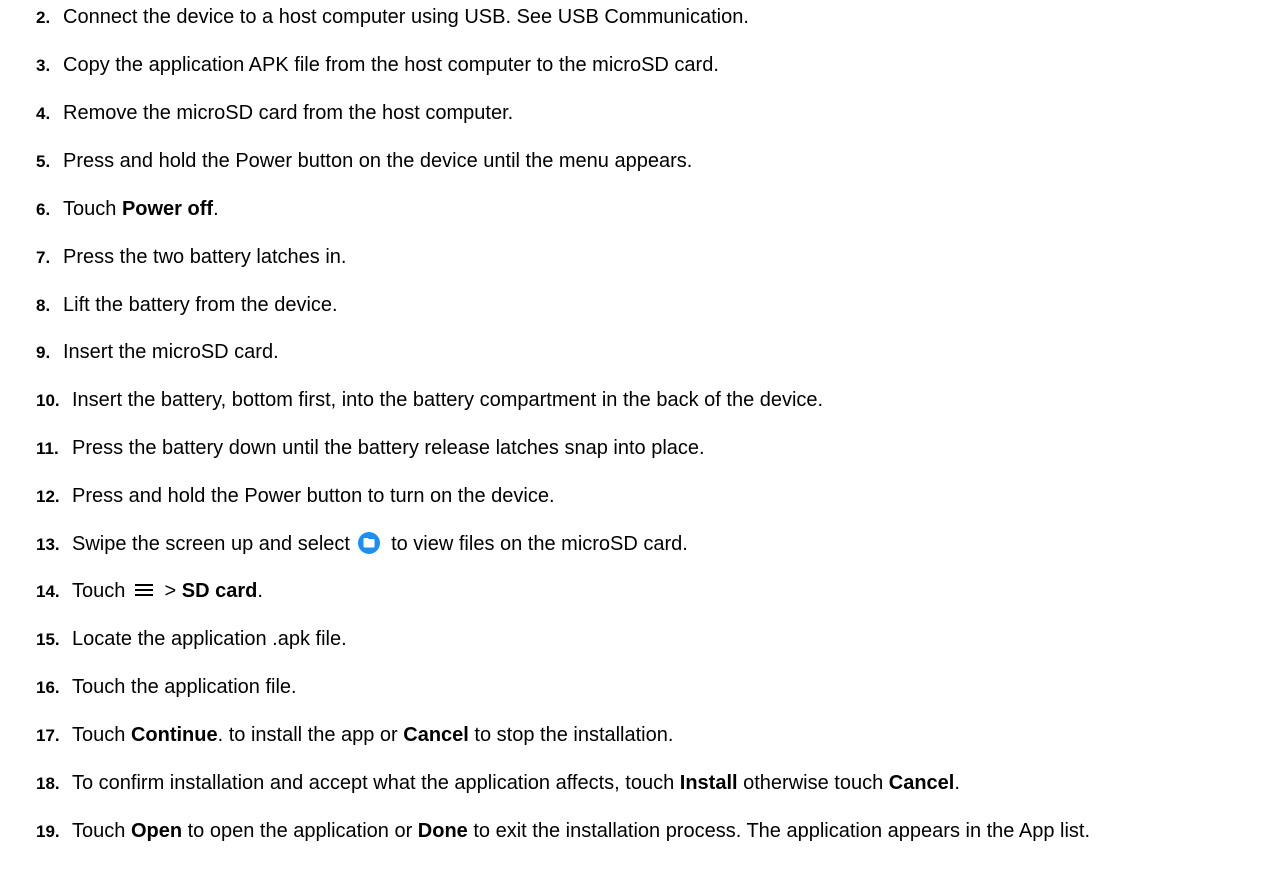 The height and width of the screenshot is (893, 1269). What do you see at coordinates (310, 735) in the screenshot?
I see `step-text: . to install the app or` at bounding box center [310, 735].